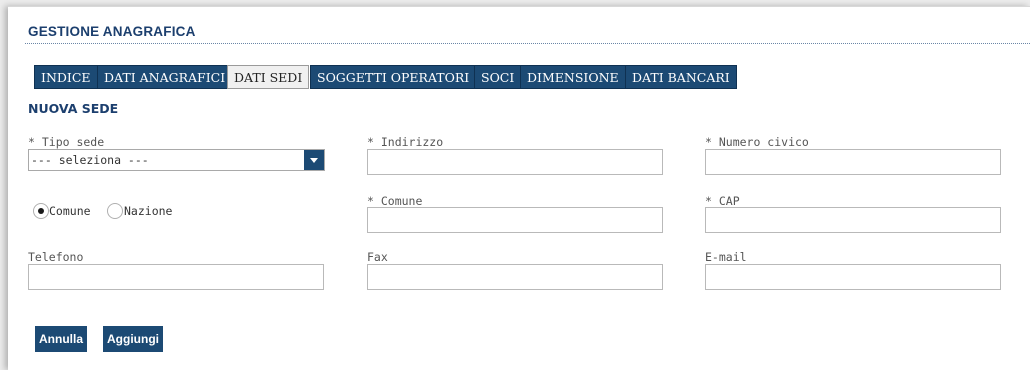 This screenshot has height=370, width=1030. Describe the element at coordinates (405, 142) in the screenshot. I see `indirizzo-label: * Indirizzo` at that location.